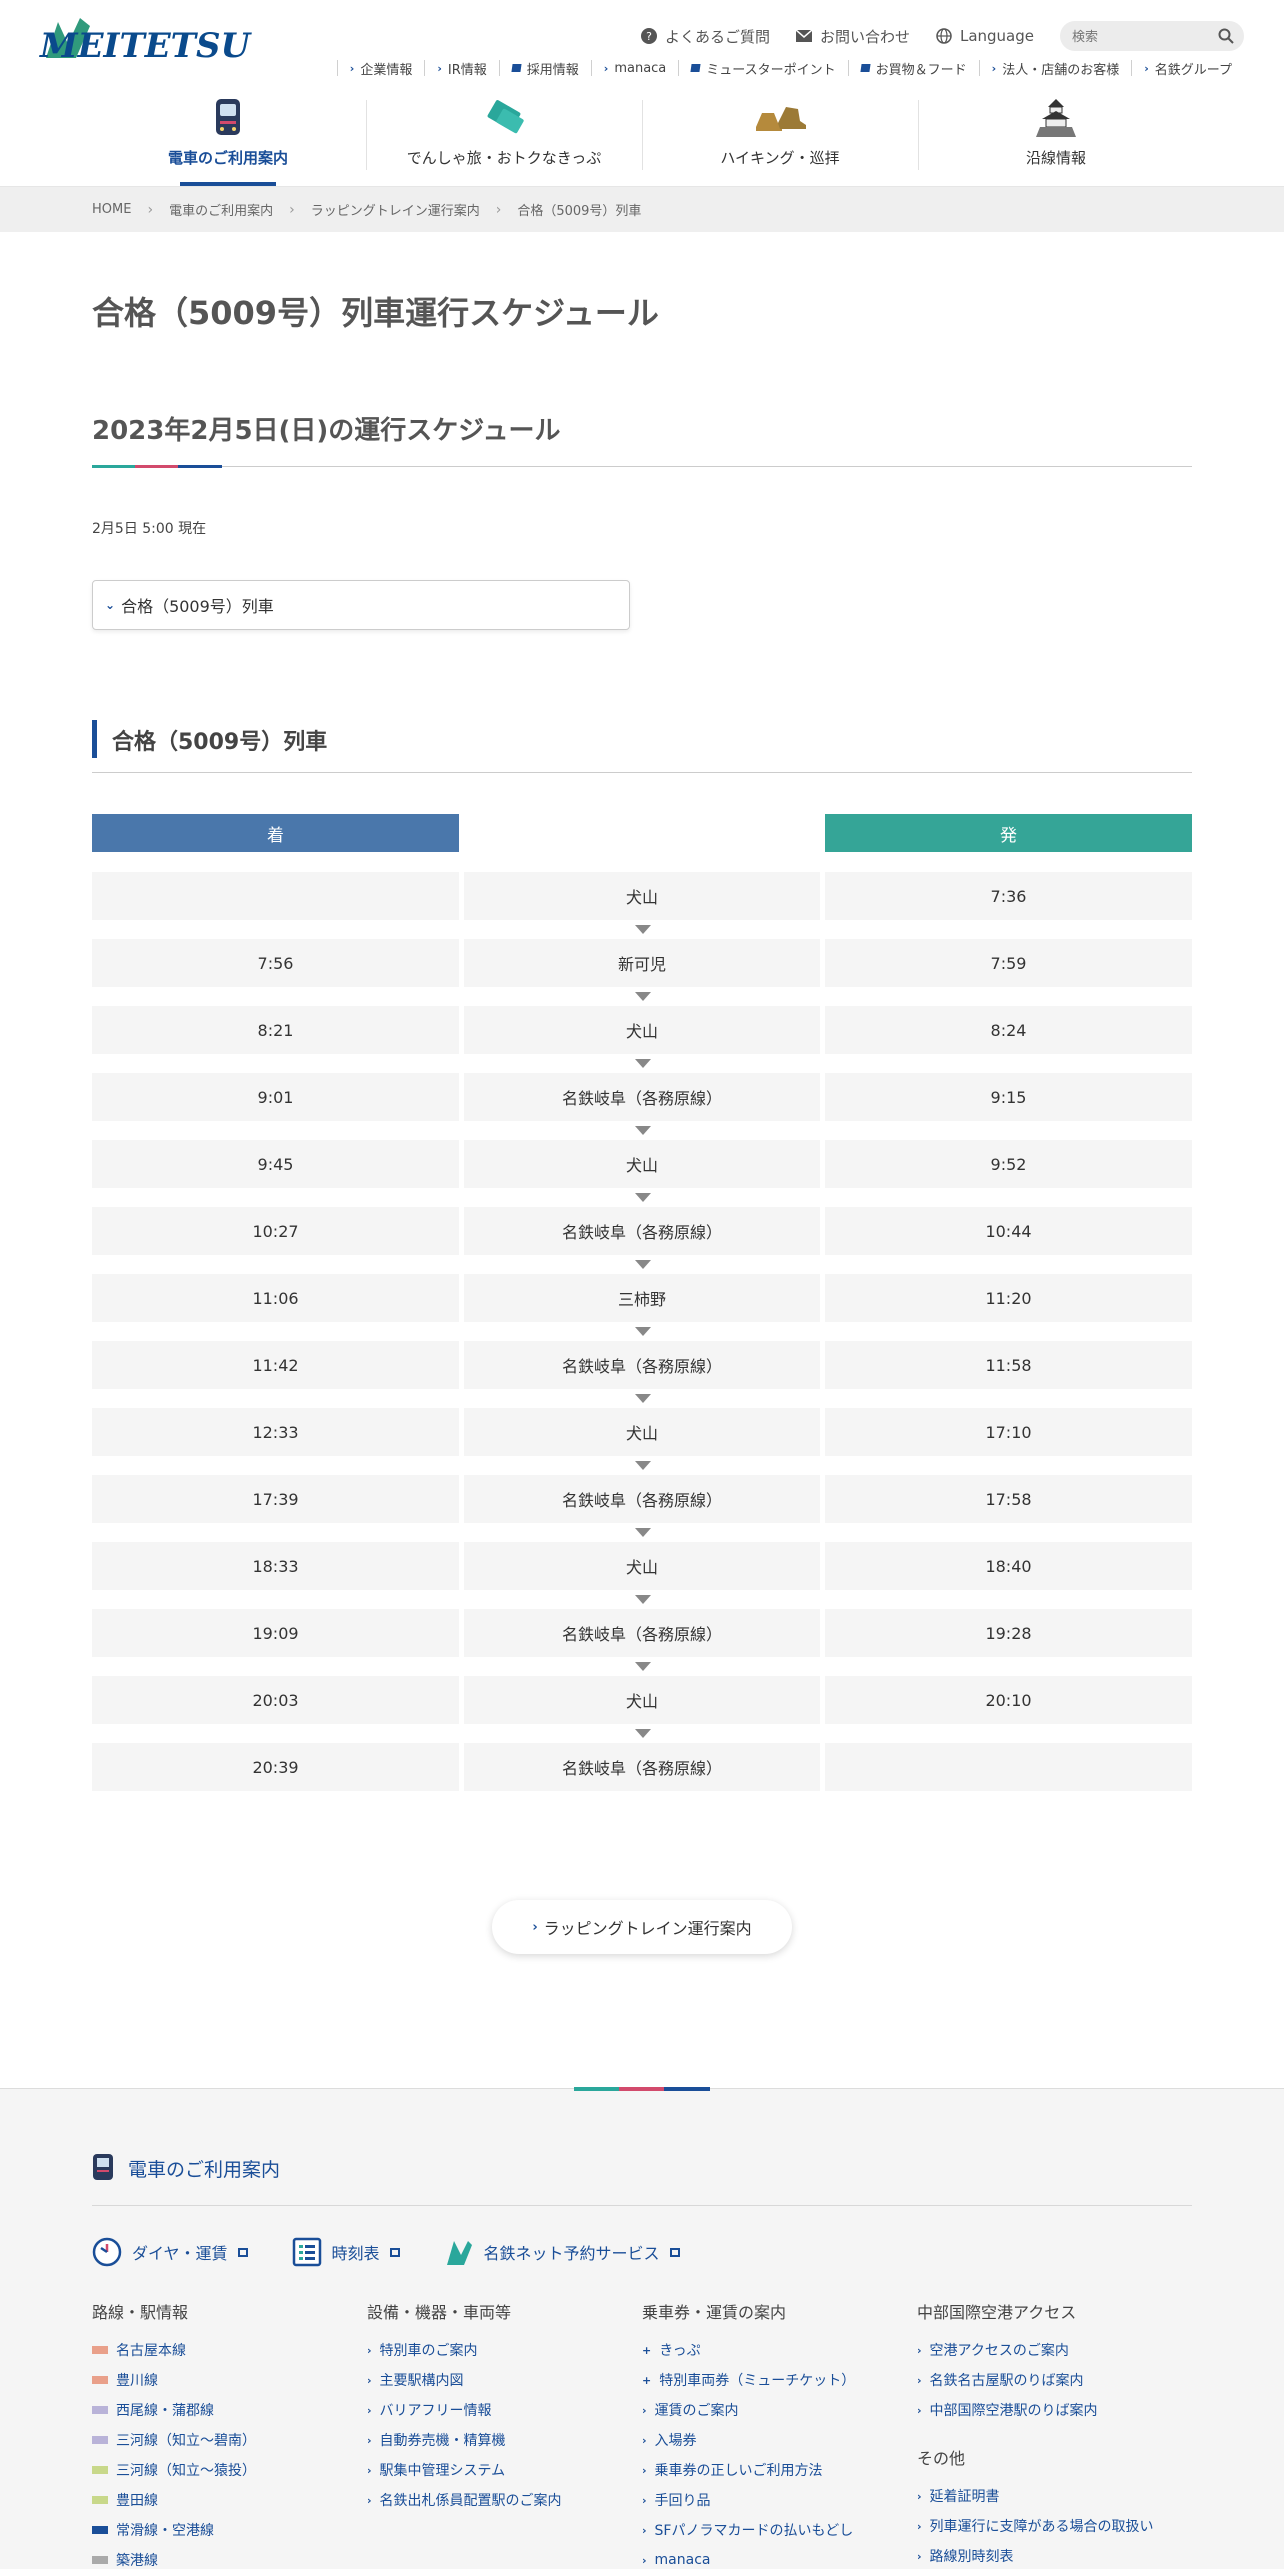 This screenshot has width=1284, height=2575. I want to click on departure-time: 19:28, so click(1008, 1633).